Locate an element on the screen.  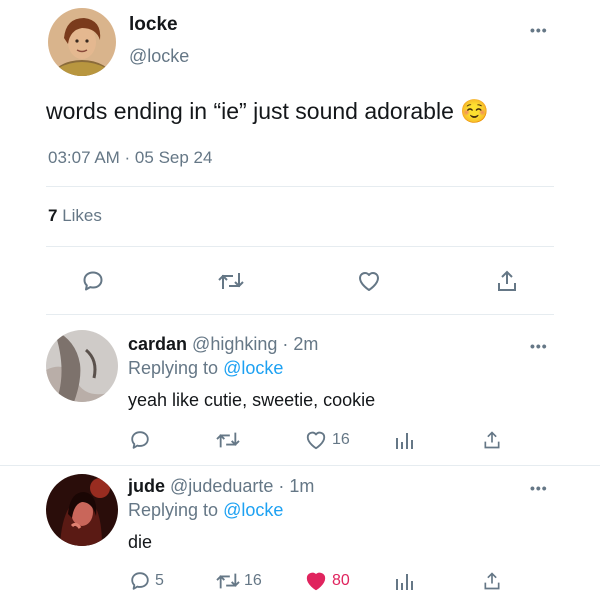
avatar-illustration is located at coordinates (82, 42).